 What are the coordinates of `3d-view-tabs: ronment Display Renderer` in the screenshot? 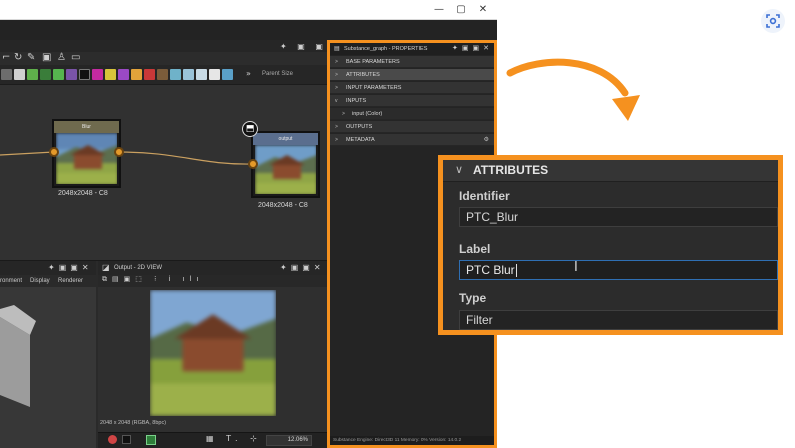 It's located at (48, 281).